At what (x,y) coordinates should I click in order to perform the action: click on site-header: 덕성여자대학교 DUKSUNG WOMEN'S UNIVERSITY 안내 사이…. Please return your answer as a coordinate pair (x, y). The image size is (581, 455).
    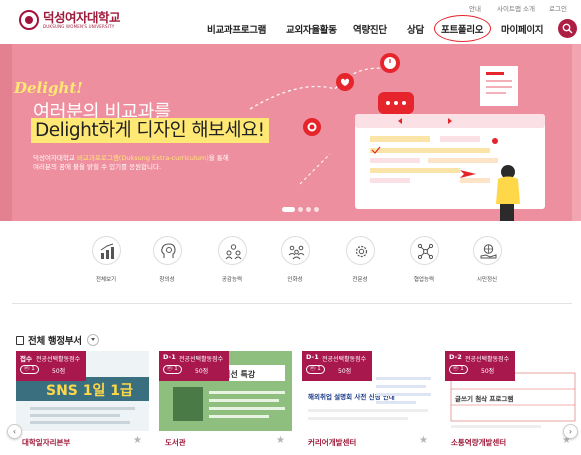
    Looking at the image, I should click on (290, 22).